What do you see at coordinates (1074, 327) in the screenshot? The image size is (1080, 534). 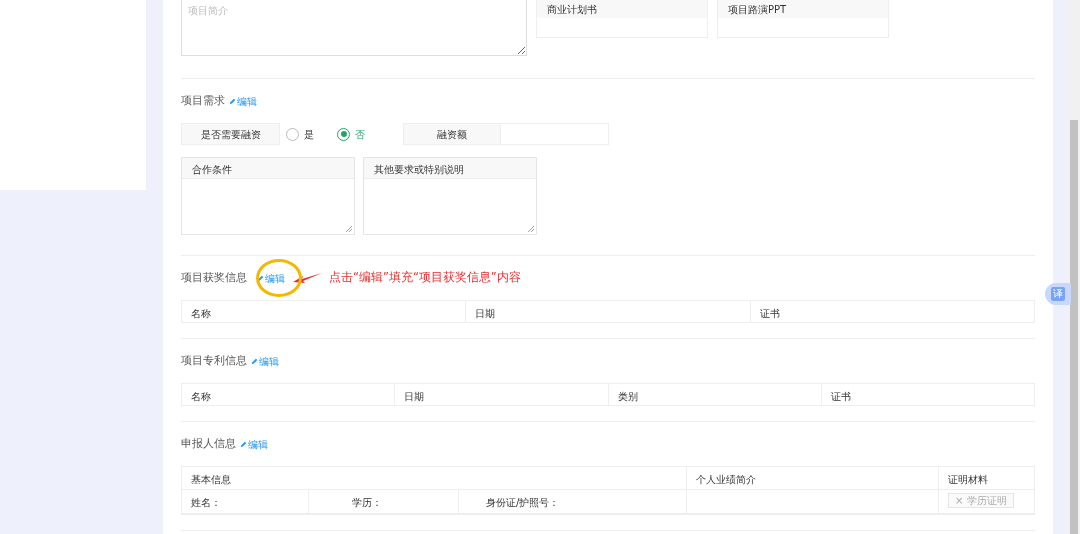 I see `scrollbar-thumb` at bounding box center [1074, 327].